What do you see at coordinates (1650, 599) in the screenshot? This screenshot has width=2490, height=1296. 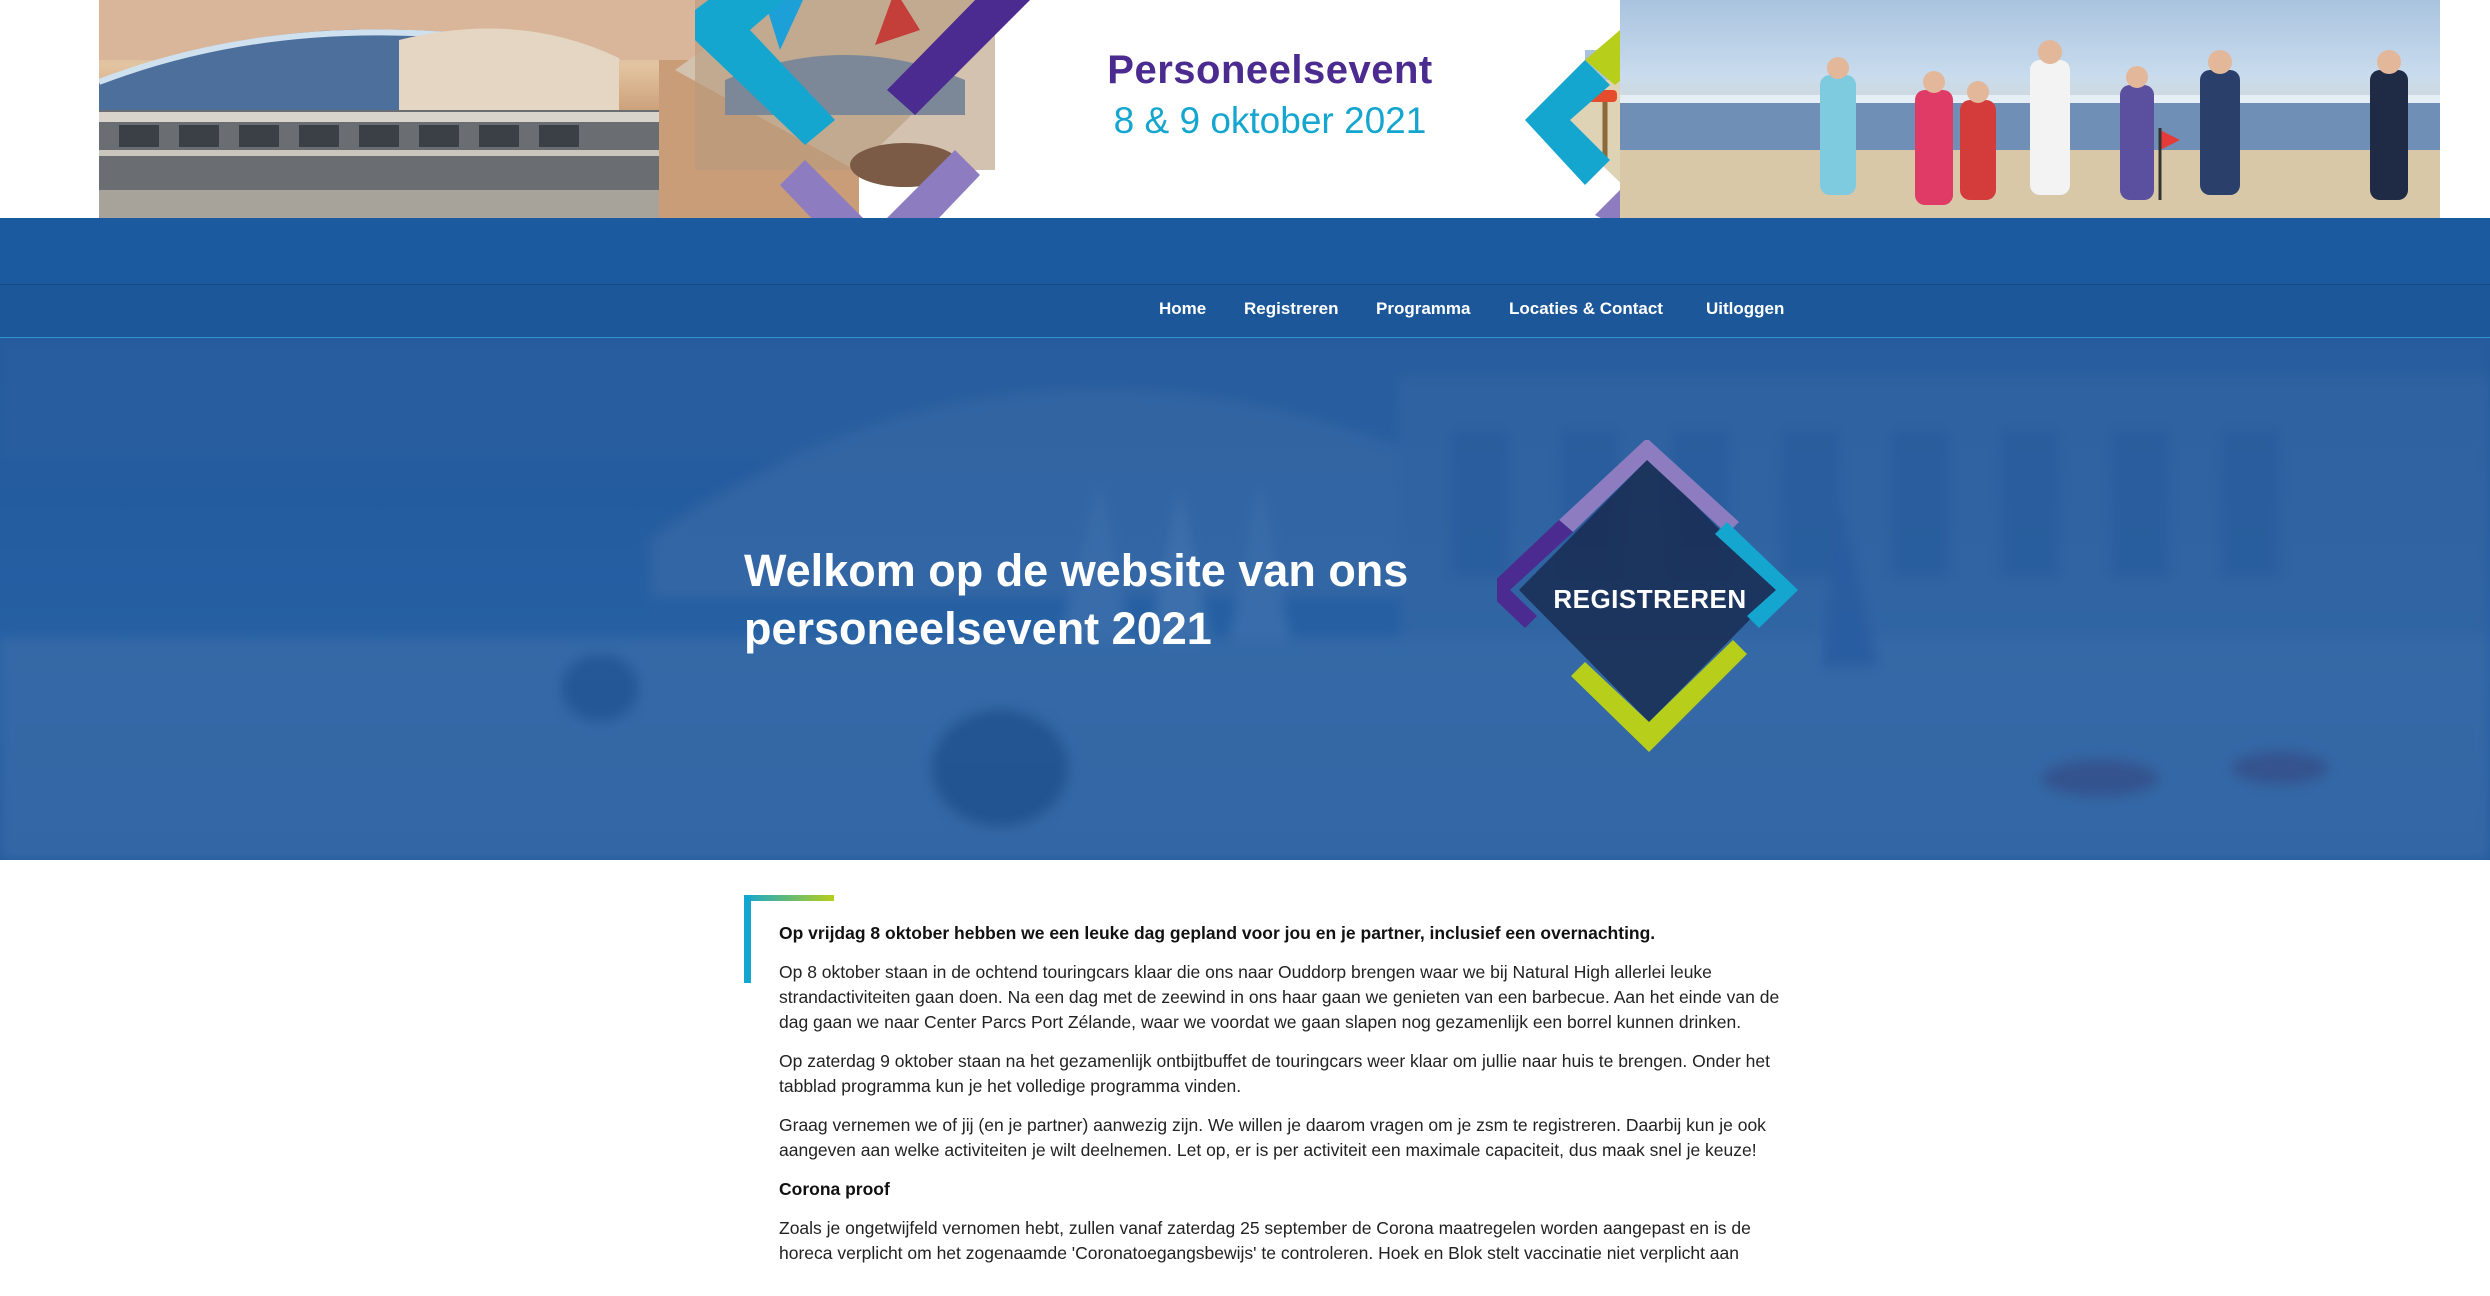 I see `register-button-label: REGISTREREN` at bounding box center [1650, 599].